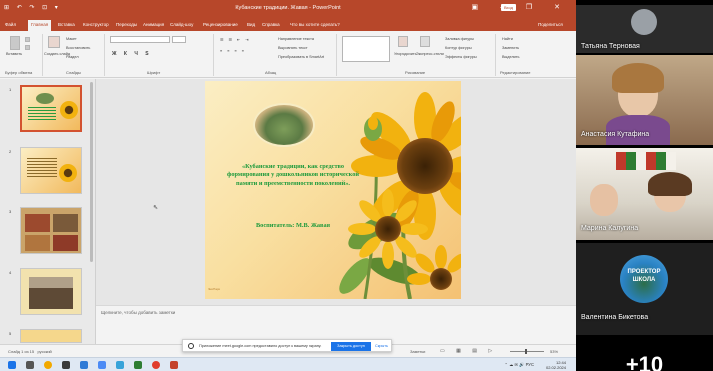  What do you see at coordinates (126, 24) in the screenshot?
I see `tab-transitions: Переходы` at bounding box center [126, 24].